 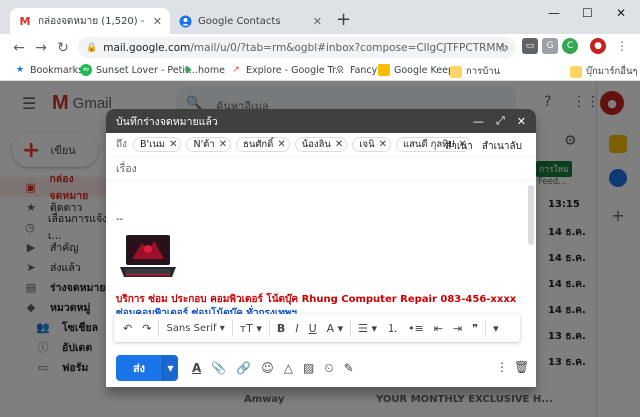 I want to click on expand-icon: ⤢, so click(x=500, y=121).